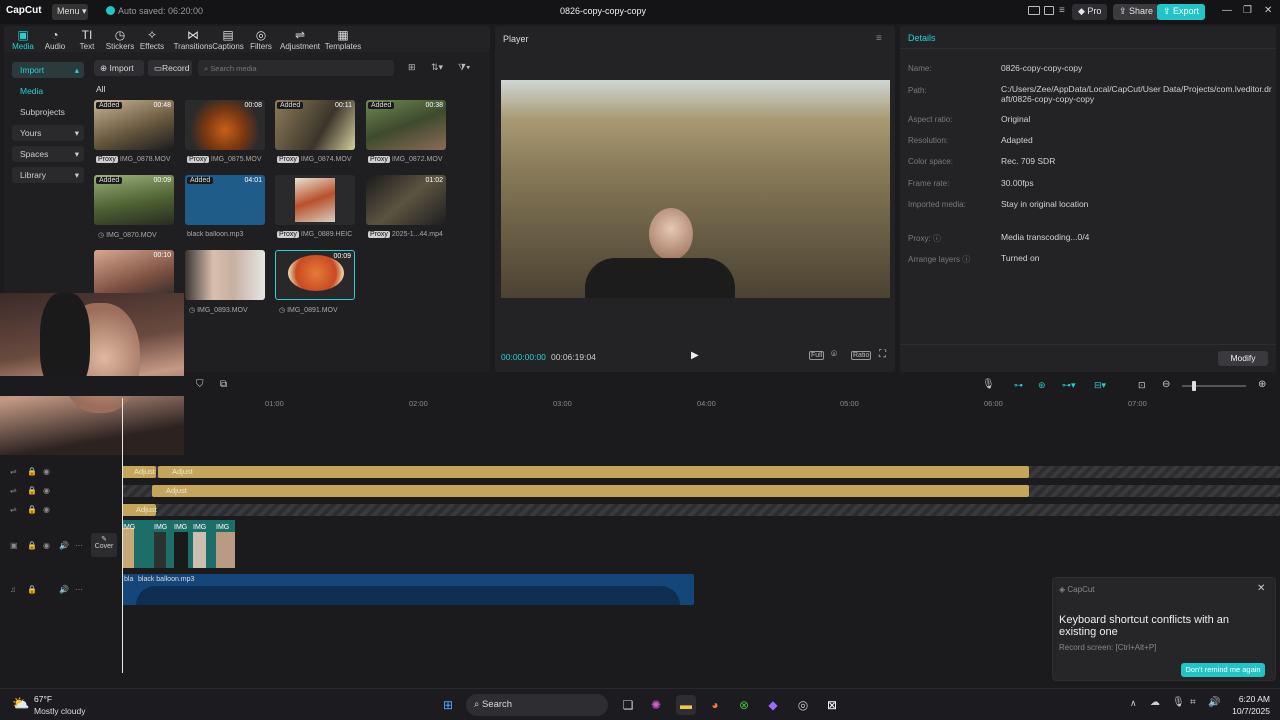 The width and height of the screenshot is (1280, 720). I want to click on copilot-icon: ✺, so click(656, 705).